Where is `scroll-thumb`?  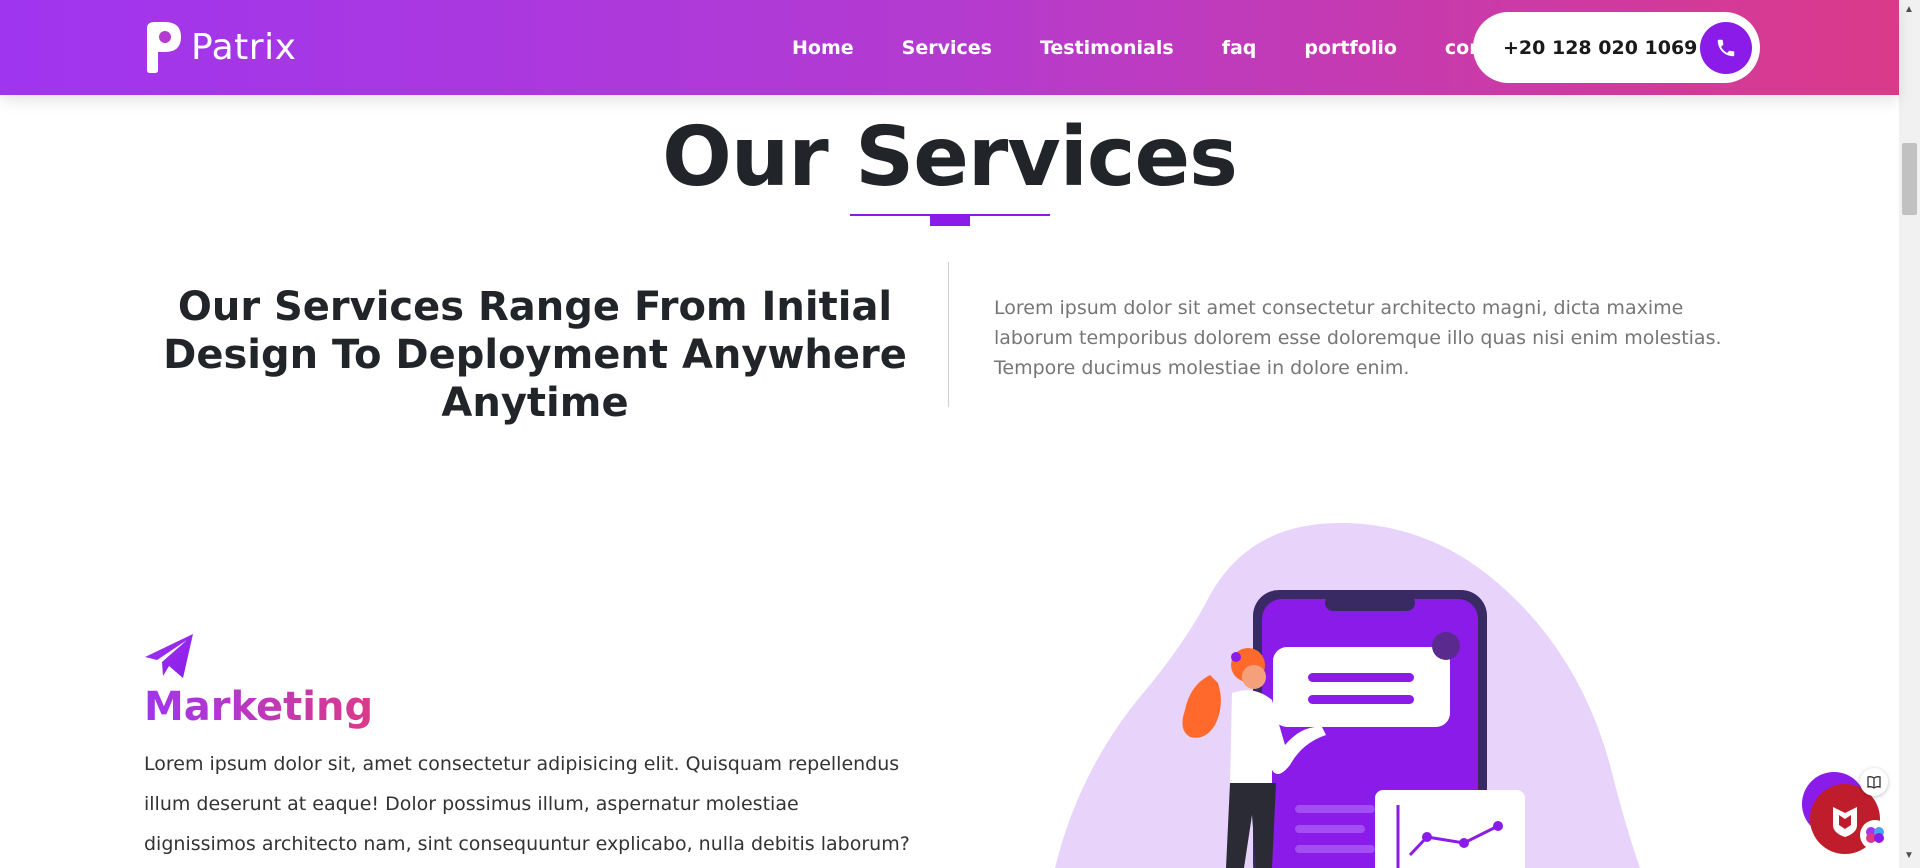 scroll-thumb is located at coordinates (1909, 179).